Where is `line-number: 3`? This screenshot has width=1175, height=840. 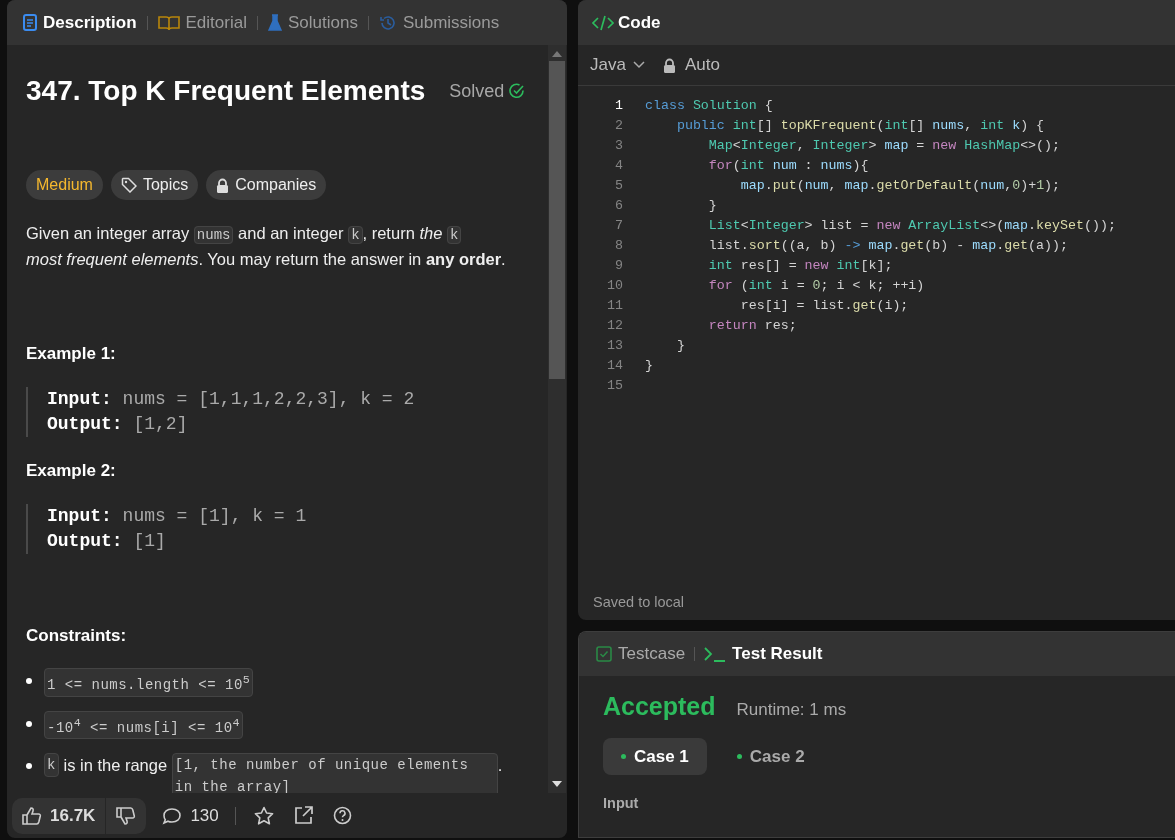
line-number: 3 is located at coordinates (618, 145).